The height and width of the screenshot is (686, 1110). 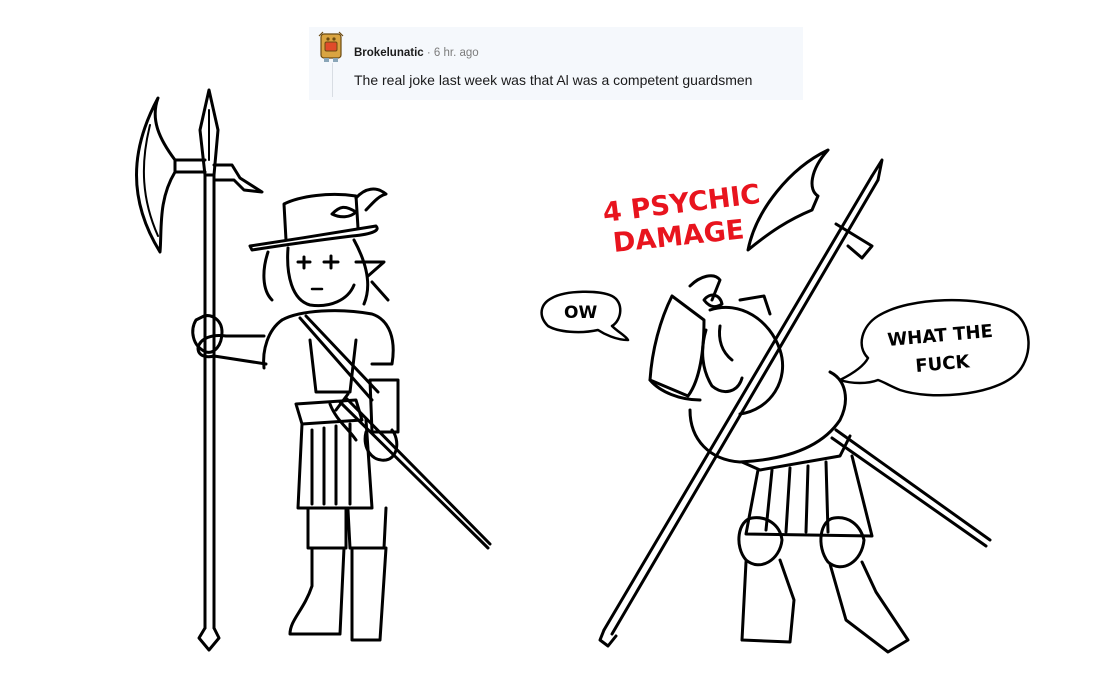 I want to click on wtf-text-line2: FUCK, so click(x=943, y=364).